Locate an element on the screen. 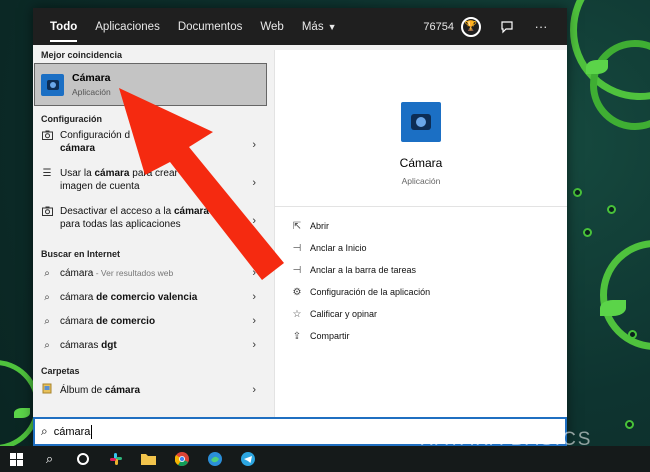 The width and height of the screenshot is (650, 472). web-item: ⌕ cámara - Ver resultados web › is located at coordinates (153, 273).